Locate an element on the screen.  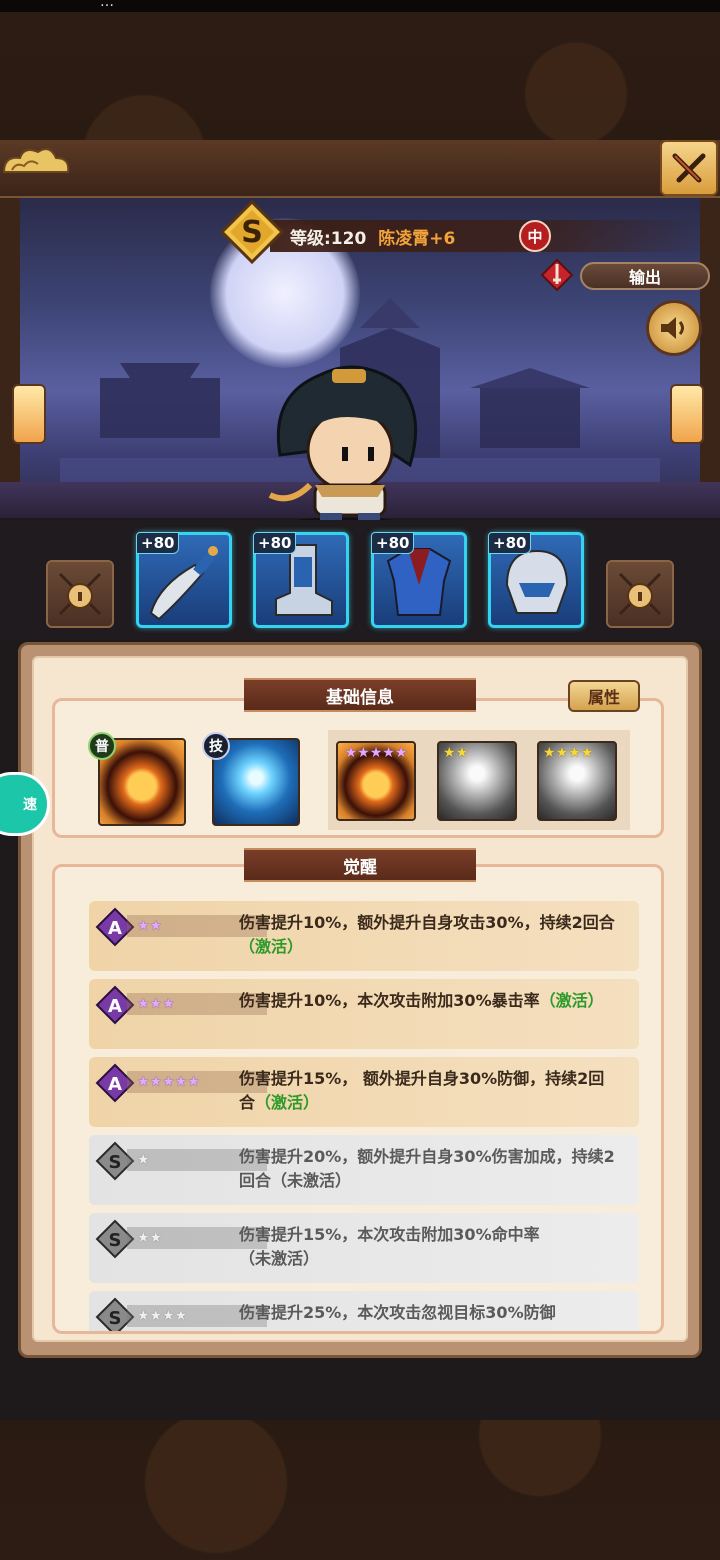
skill-tag-technique: 技 is located at coordinates (216, 746).